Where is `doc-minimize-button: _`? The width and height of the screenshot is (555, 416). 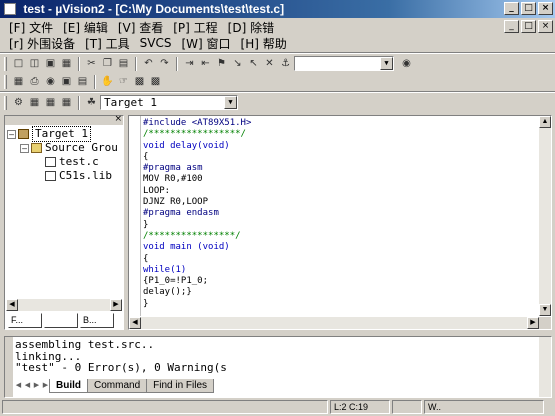 doc-minimize-button: _ is located at coordinates (511, 26).